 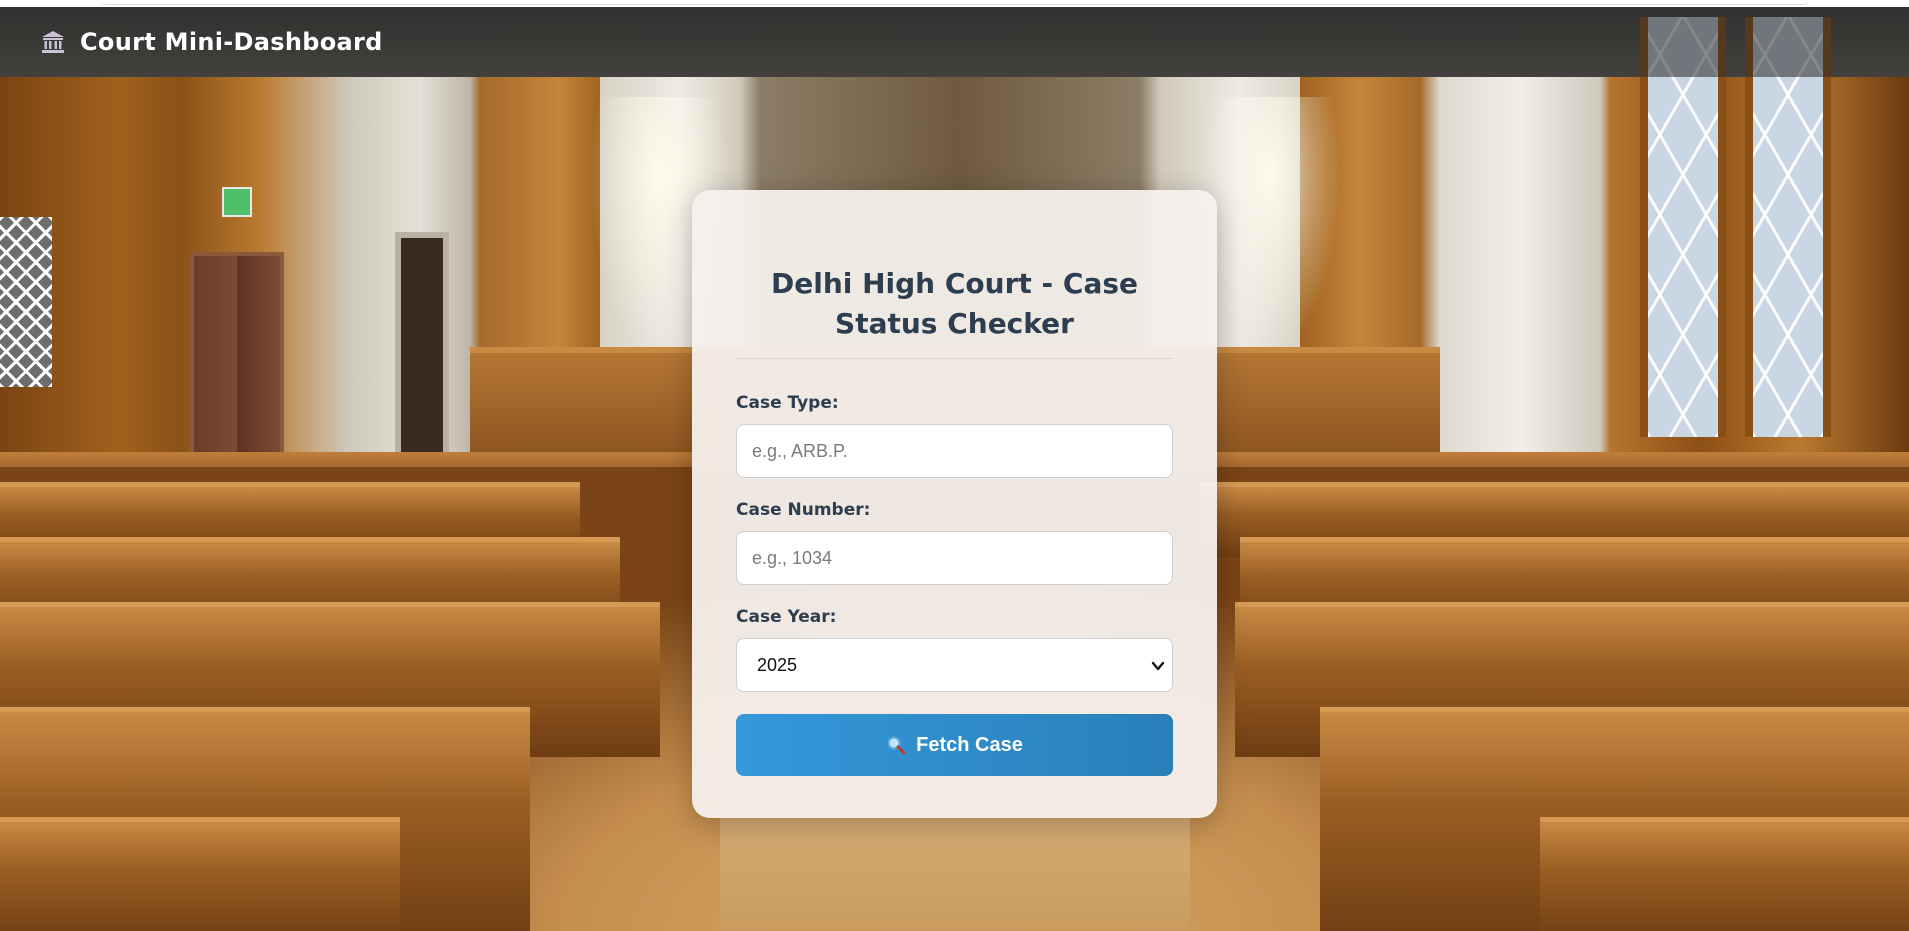 I want to click on courthouse-icon, so click(x=53, y=42).